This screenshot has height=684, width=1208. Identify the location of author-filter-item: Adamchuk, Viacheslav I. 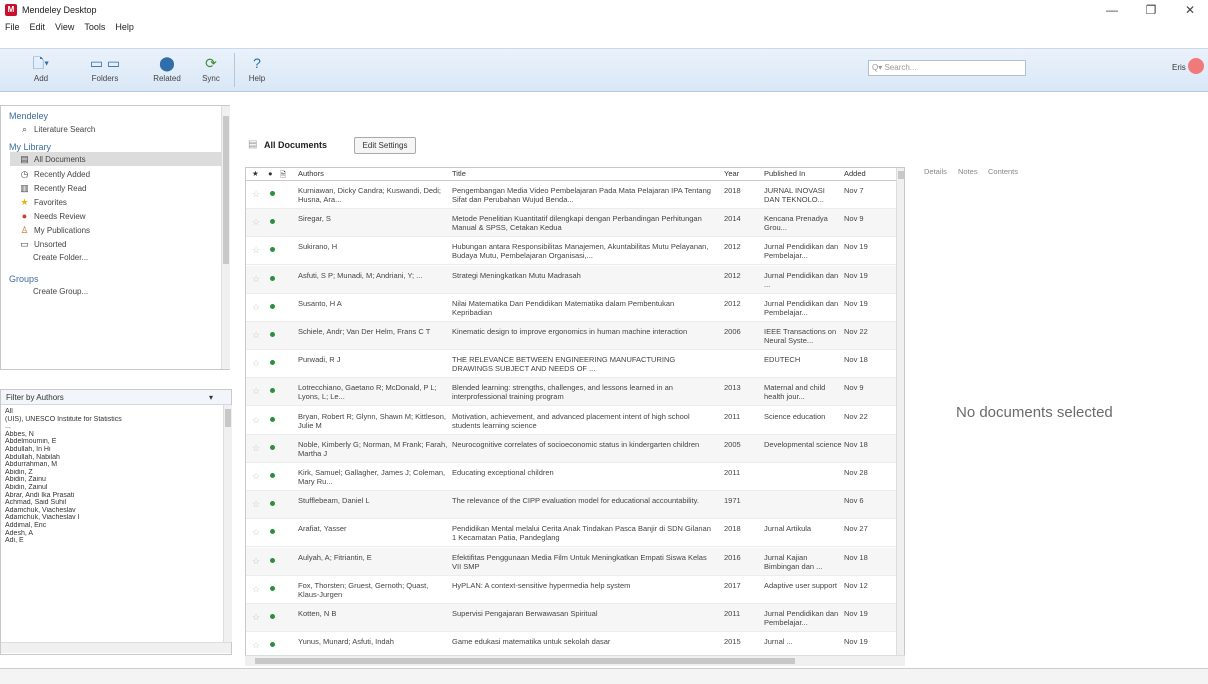
(111, 518).